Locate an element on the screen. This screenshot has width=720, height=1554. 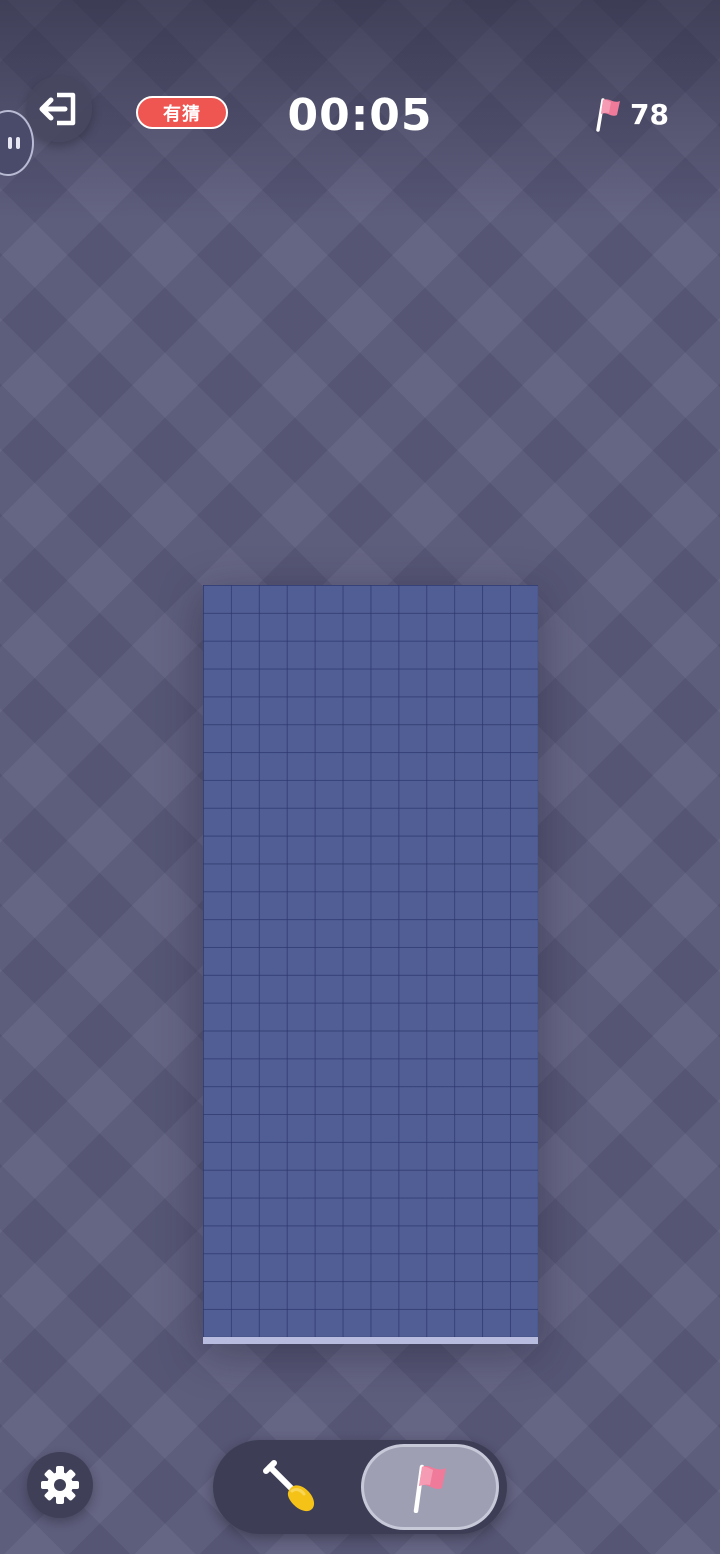
exit-icon is located at coordinates (57, 109).